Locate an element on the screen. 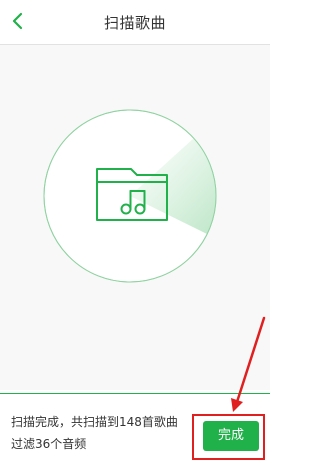 This screenshot has height=463, width=320. footer-bar: 扫描完成，共扫描到148首歌曲 过滤36个音频 完成 is located at coordinates (135, 428).